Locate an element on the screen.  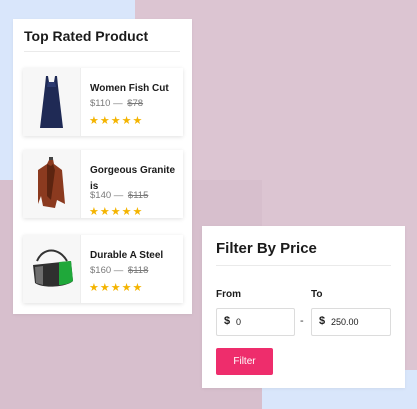
product-price: $140 — $115 is located at coordinates (119, 195).